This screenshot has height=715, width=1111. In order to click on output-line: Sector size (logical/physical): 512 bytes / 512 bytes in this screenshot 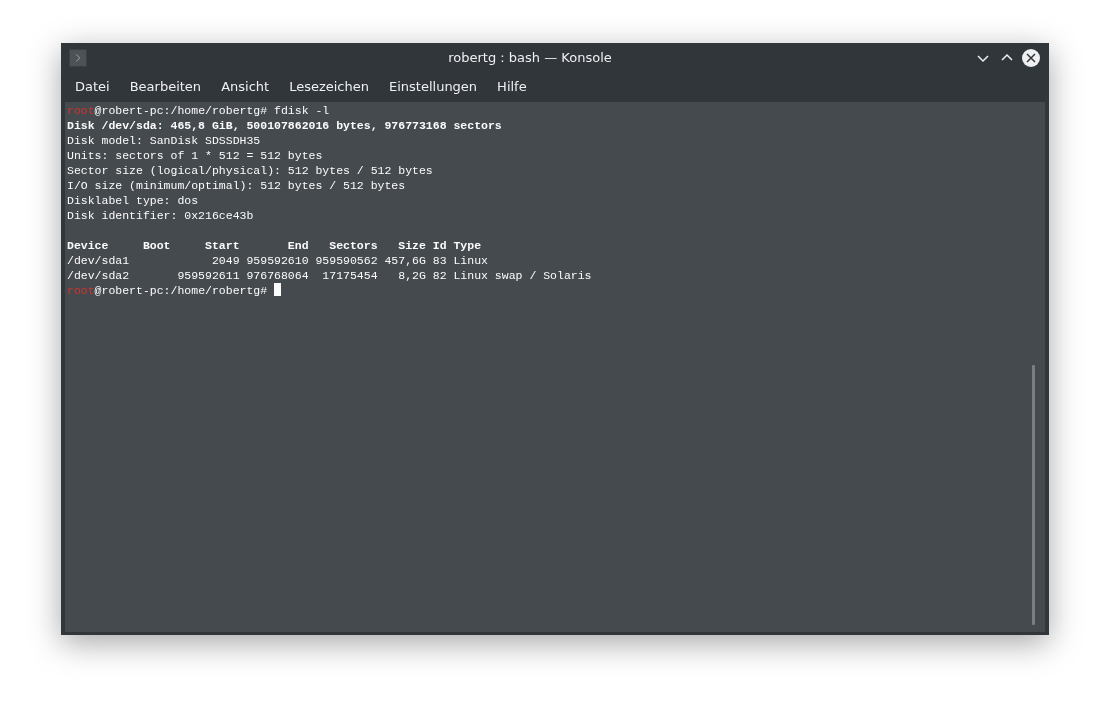, I will do `click(250, 170)`.